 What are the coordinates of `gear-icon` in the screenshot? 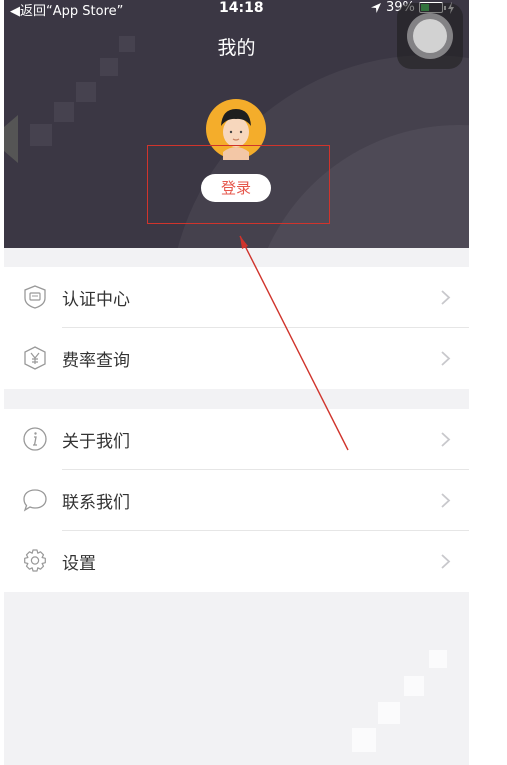 It's located at (35, 560).